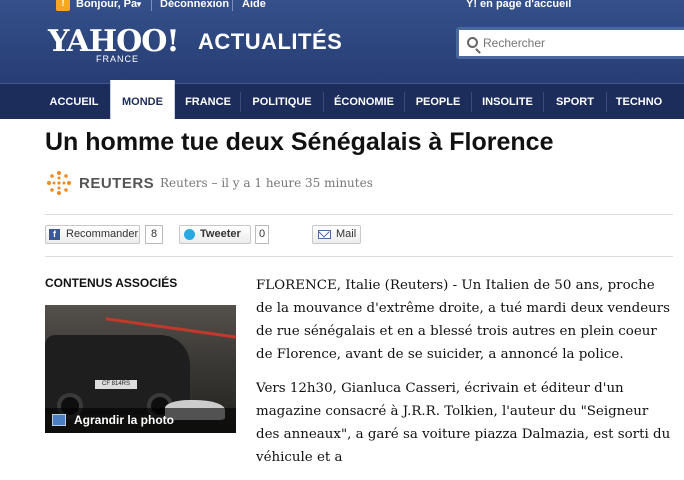 Image resolution: width=684 pixels, height=480 pixels. Describe the element at coordinates (139, 4) in the screenshot. I see `chevron-down-icon: ▼` at that location.